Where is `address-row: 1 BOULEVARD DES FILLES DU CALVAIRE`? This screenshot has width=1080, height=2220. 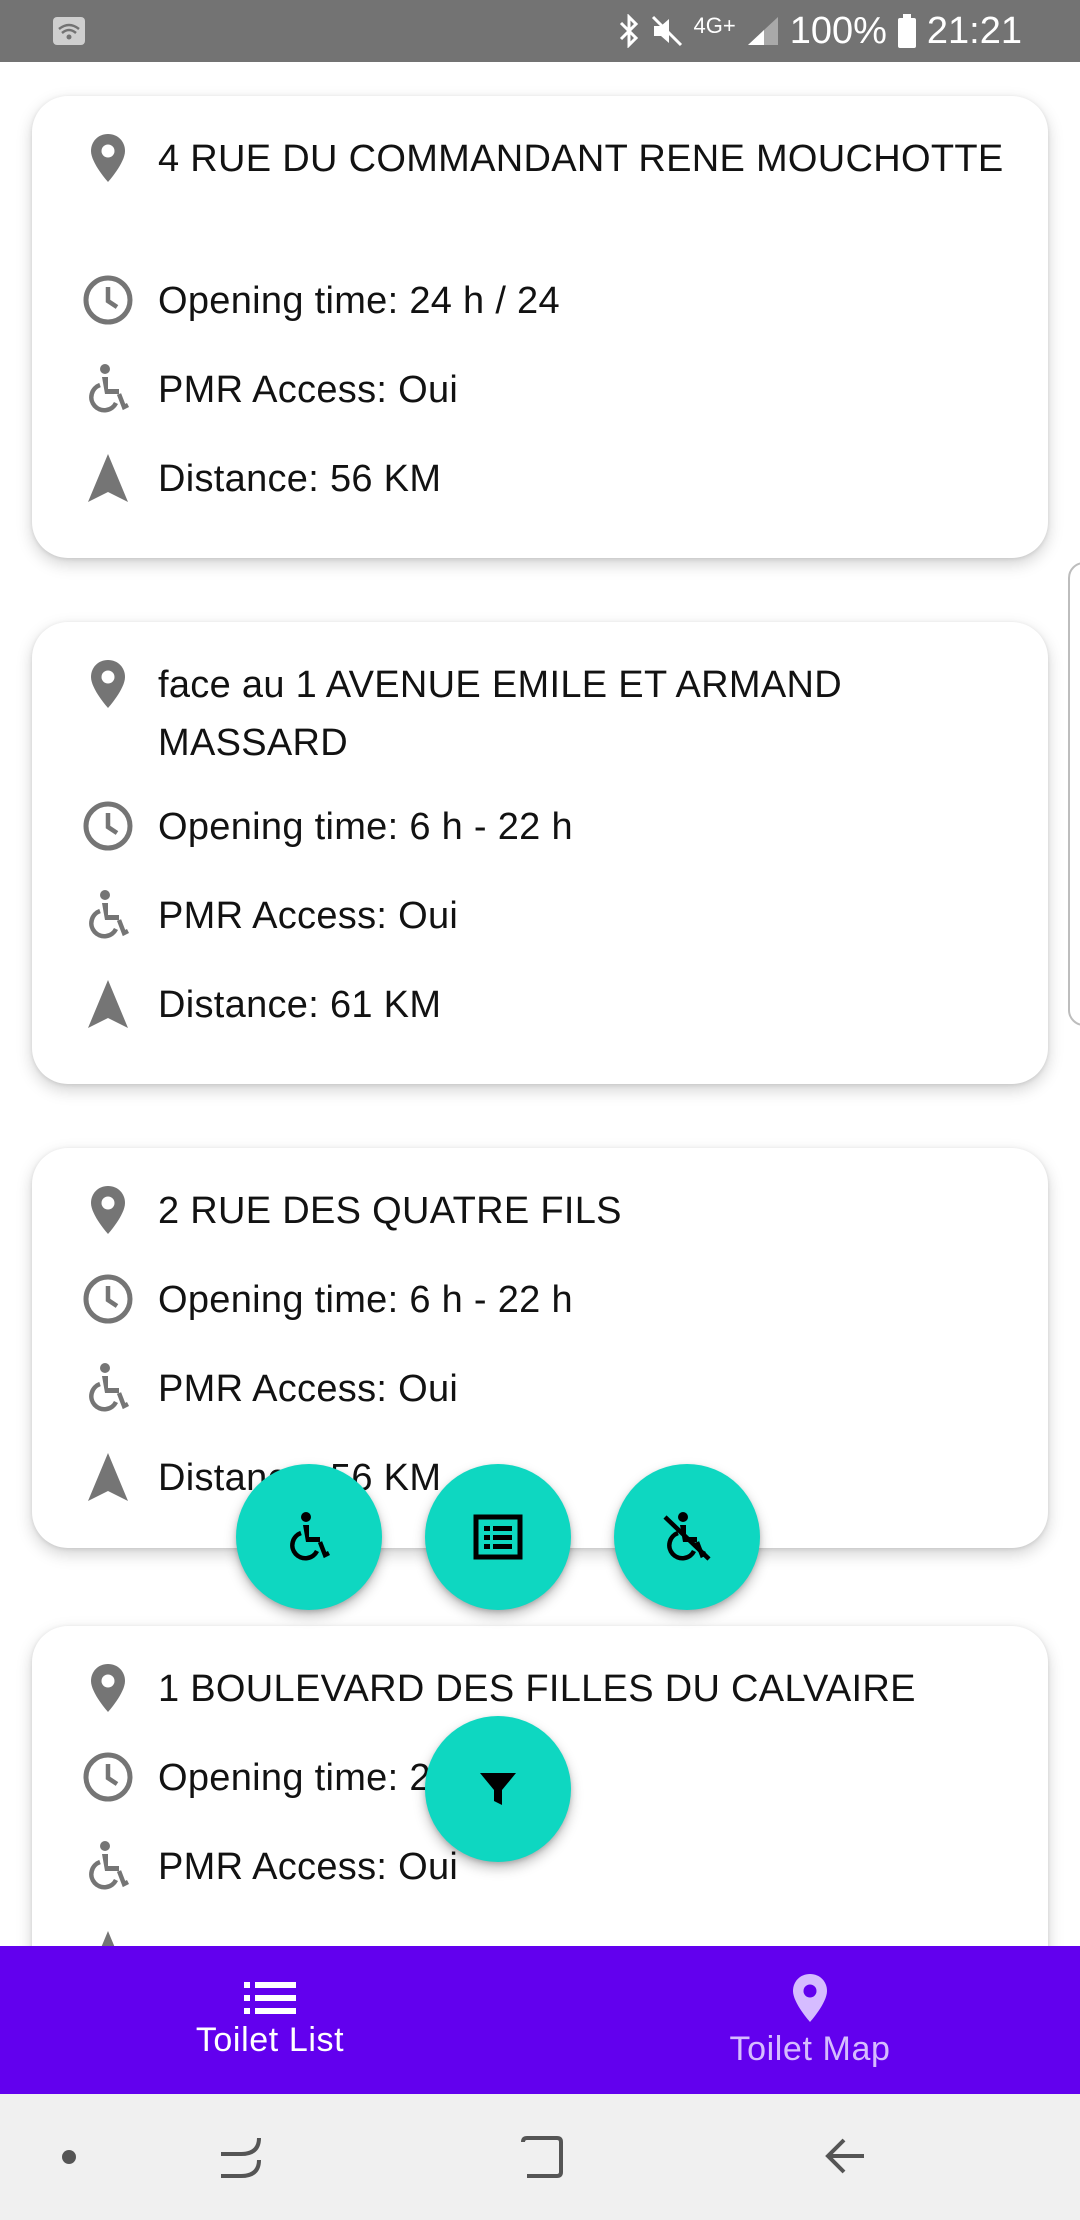 address-row: 1 BOULEVARD DES FILLES DU CALVAIRE is located at coordinates (549, 1689).